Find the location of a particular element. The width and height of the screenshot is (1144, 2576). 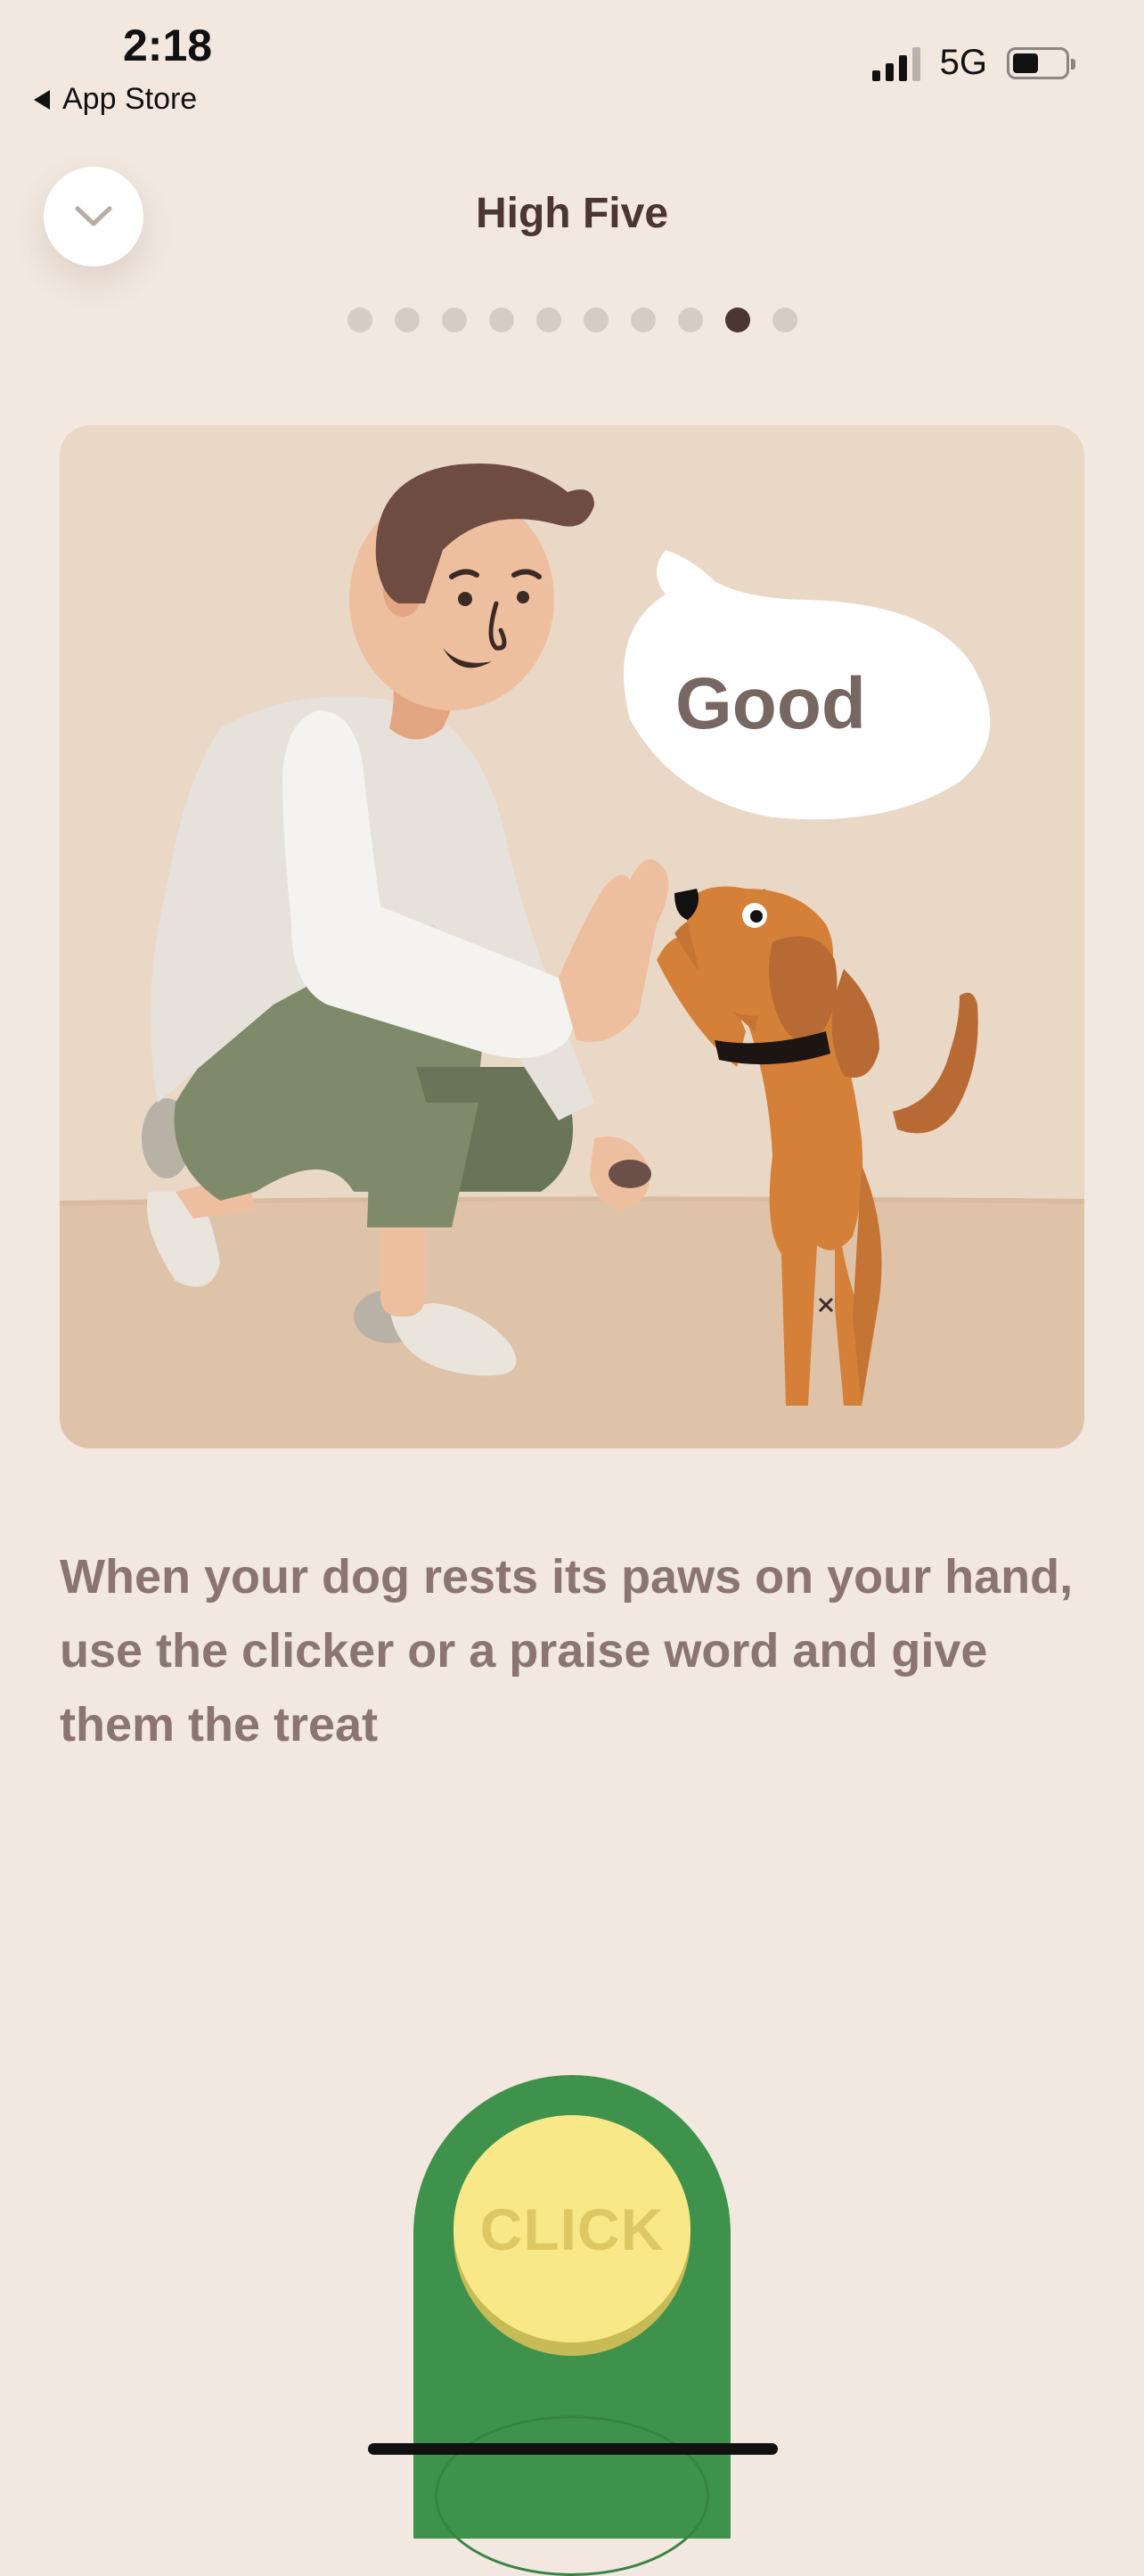

back-arrow-icon is located at coordinates (42, 99).